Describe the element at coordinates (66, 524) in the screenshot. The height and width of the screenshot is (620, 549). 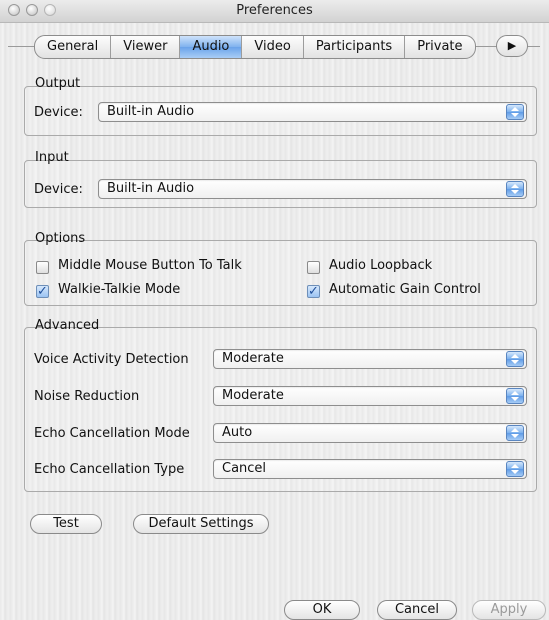
I see `test-button: Test` at that location.